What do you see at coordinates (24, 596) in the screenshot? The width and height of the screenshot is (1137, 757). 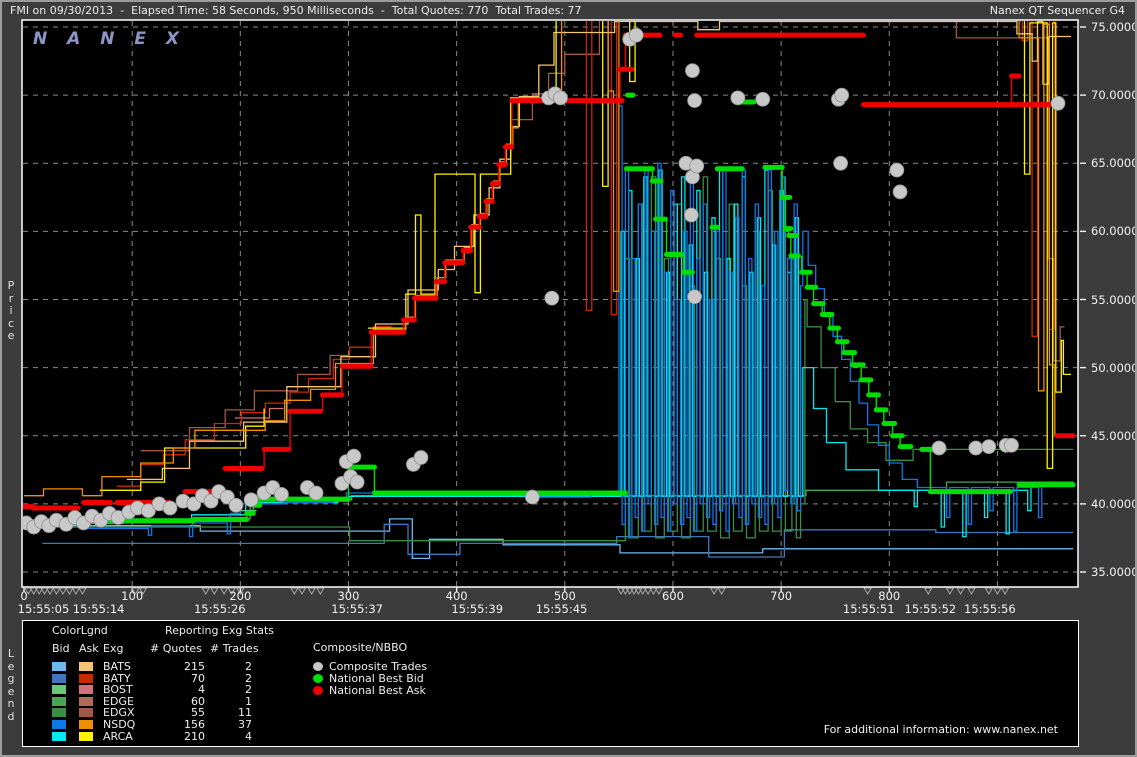 I see `x-axis-label: 0` at bounding box center [24, 596].